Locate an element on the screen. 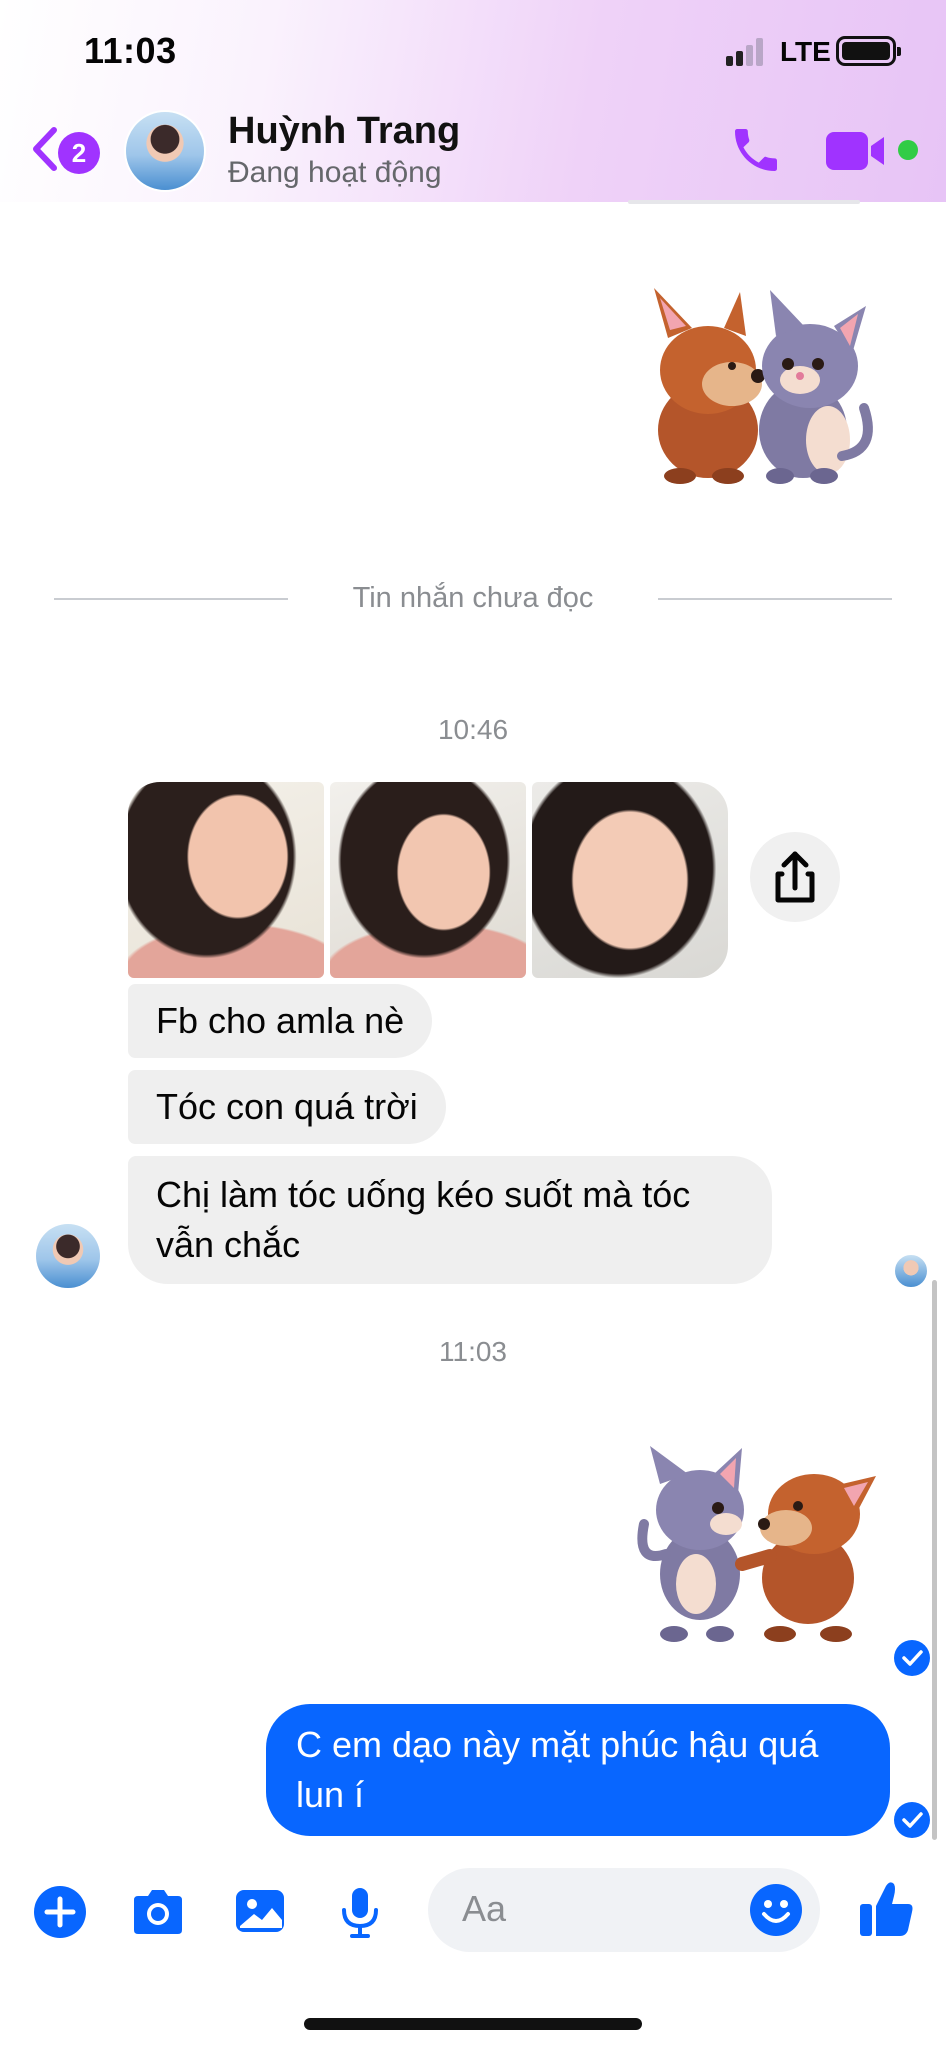  share-icon is located at coordinates (795, 877).